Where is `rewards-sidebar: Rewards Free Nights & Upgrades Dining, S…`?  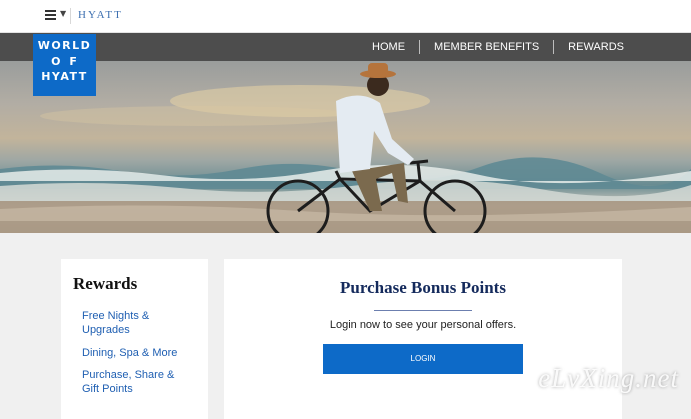 rewards-sidebar: Rewards Free Nights & Upgrades Dining, S… is located at coordinates (134, 339).